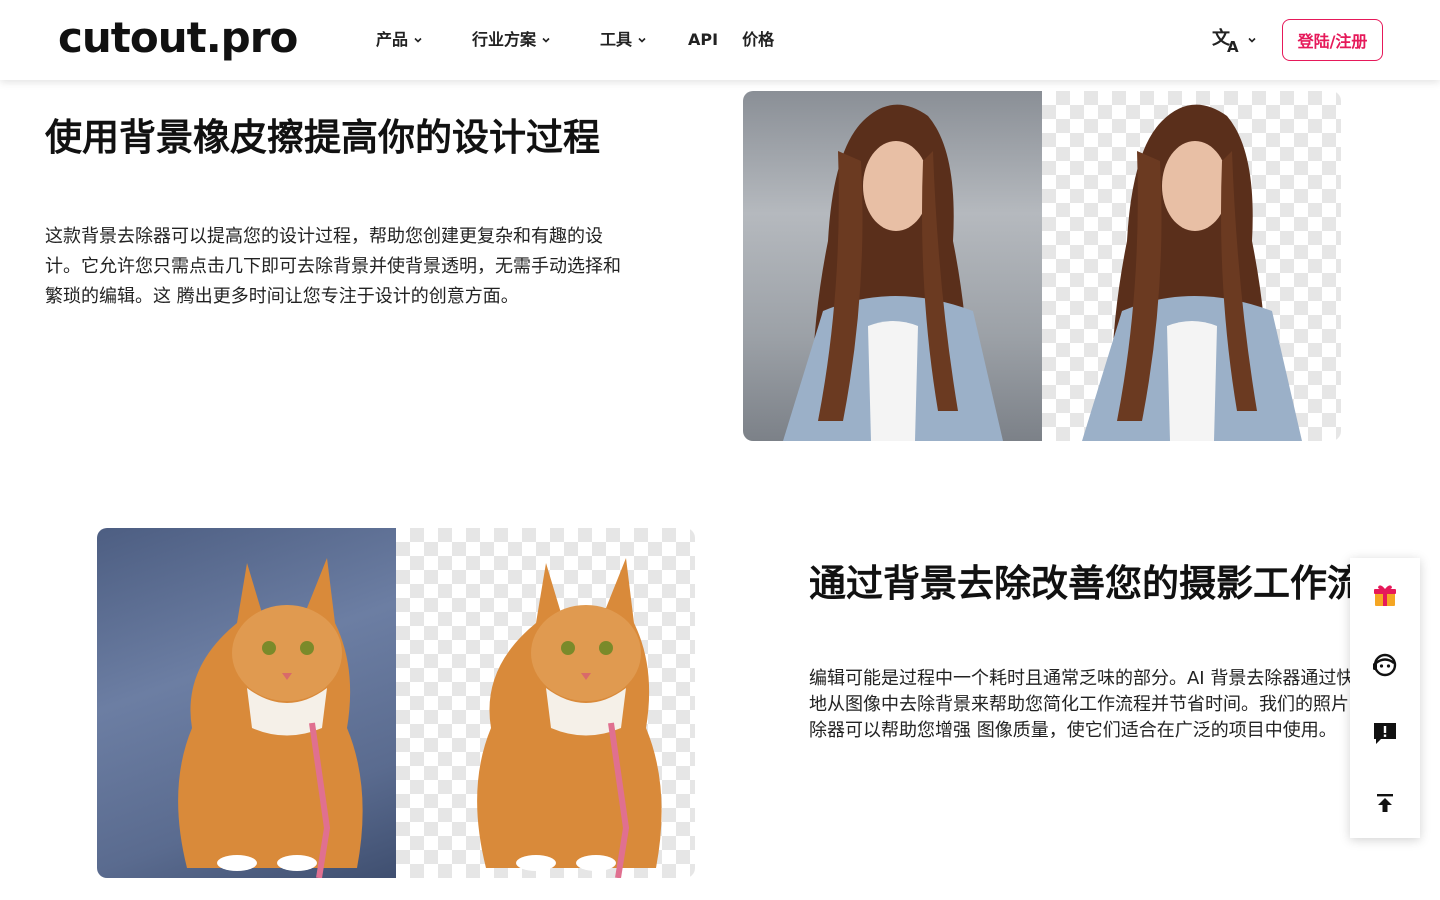 This screenshot has height=900, width=1440. I want to click on translate-icon: 文 A, so click(1225, 40).